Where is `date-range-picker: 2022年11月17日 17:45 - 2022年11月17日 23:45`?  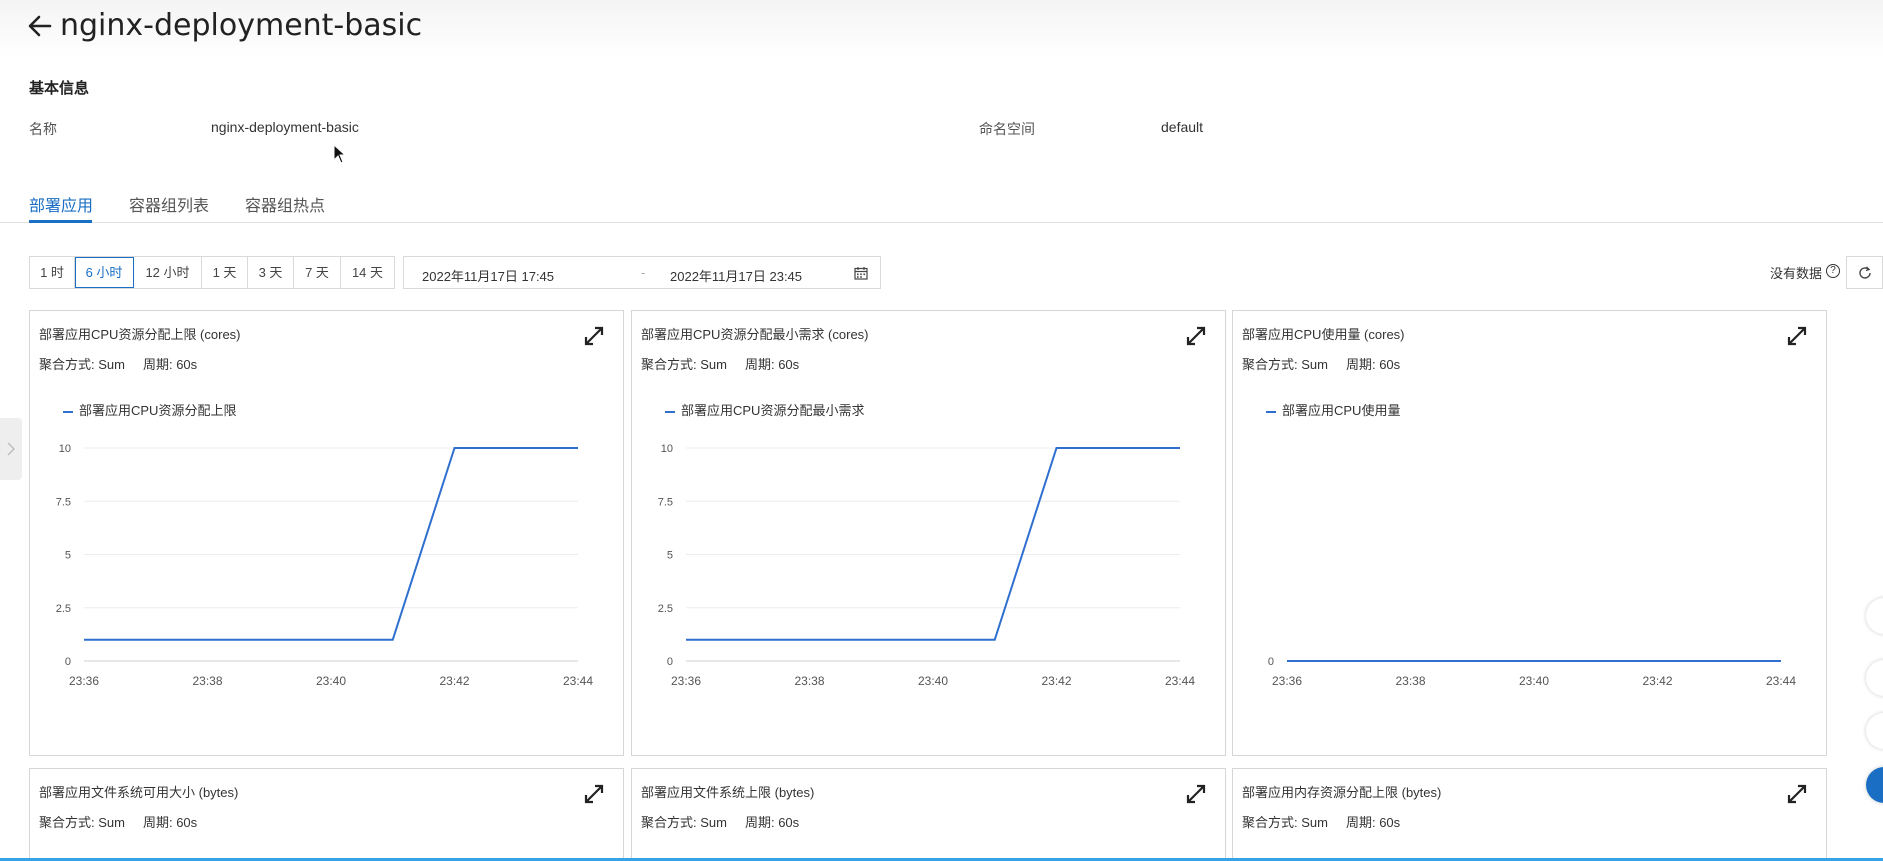 date-range-picker: 2022年11月17日 17:45 - 2022年11月17日 23:45 is located at coordinates (642, 272).